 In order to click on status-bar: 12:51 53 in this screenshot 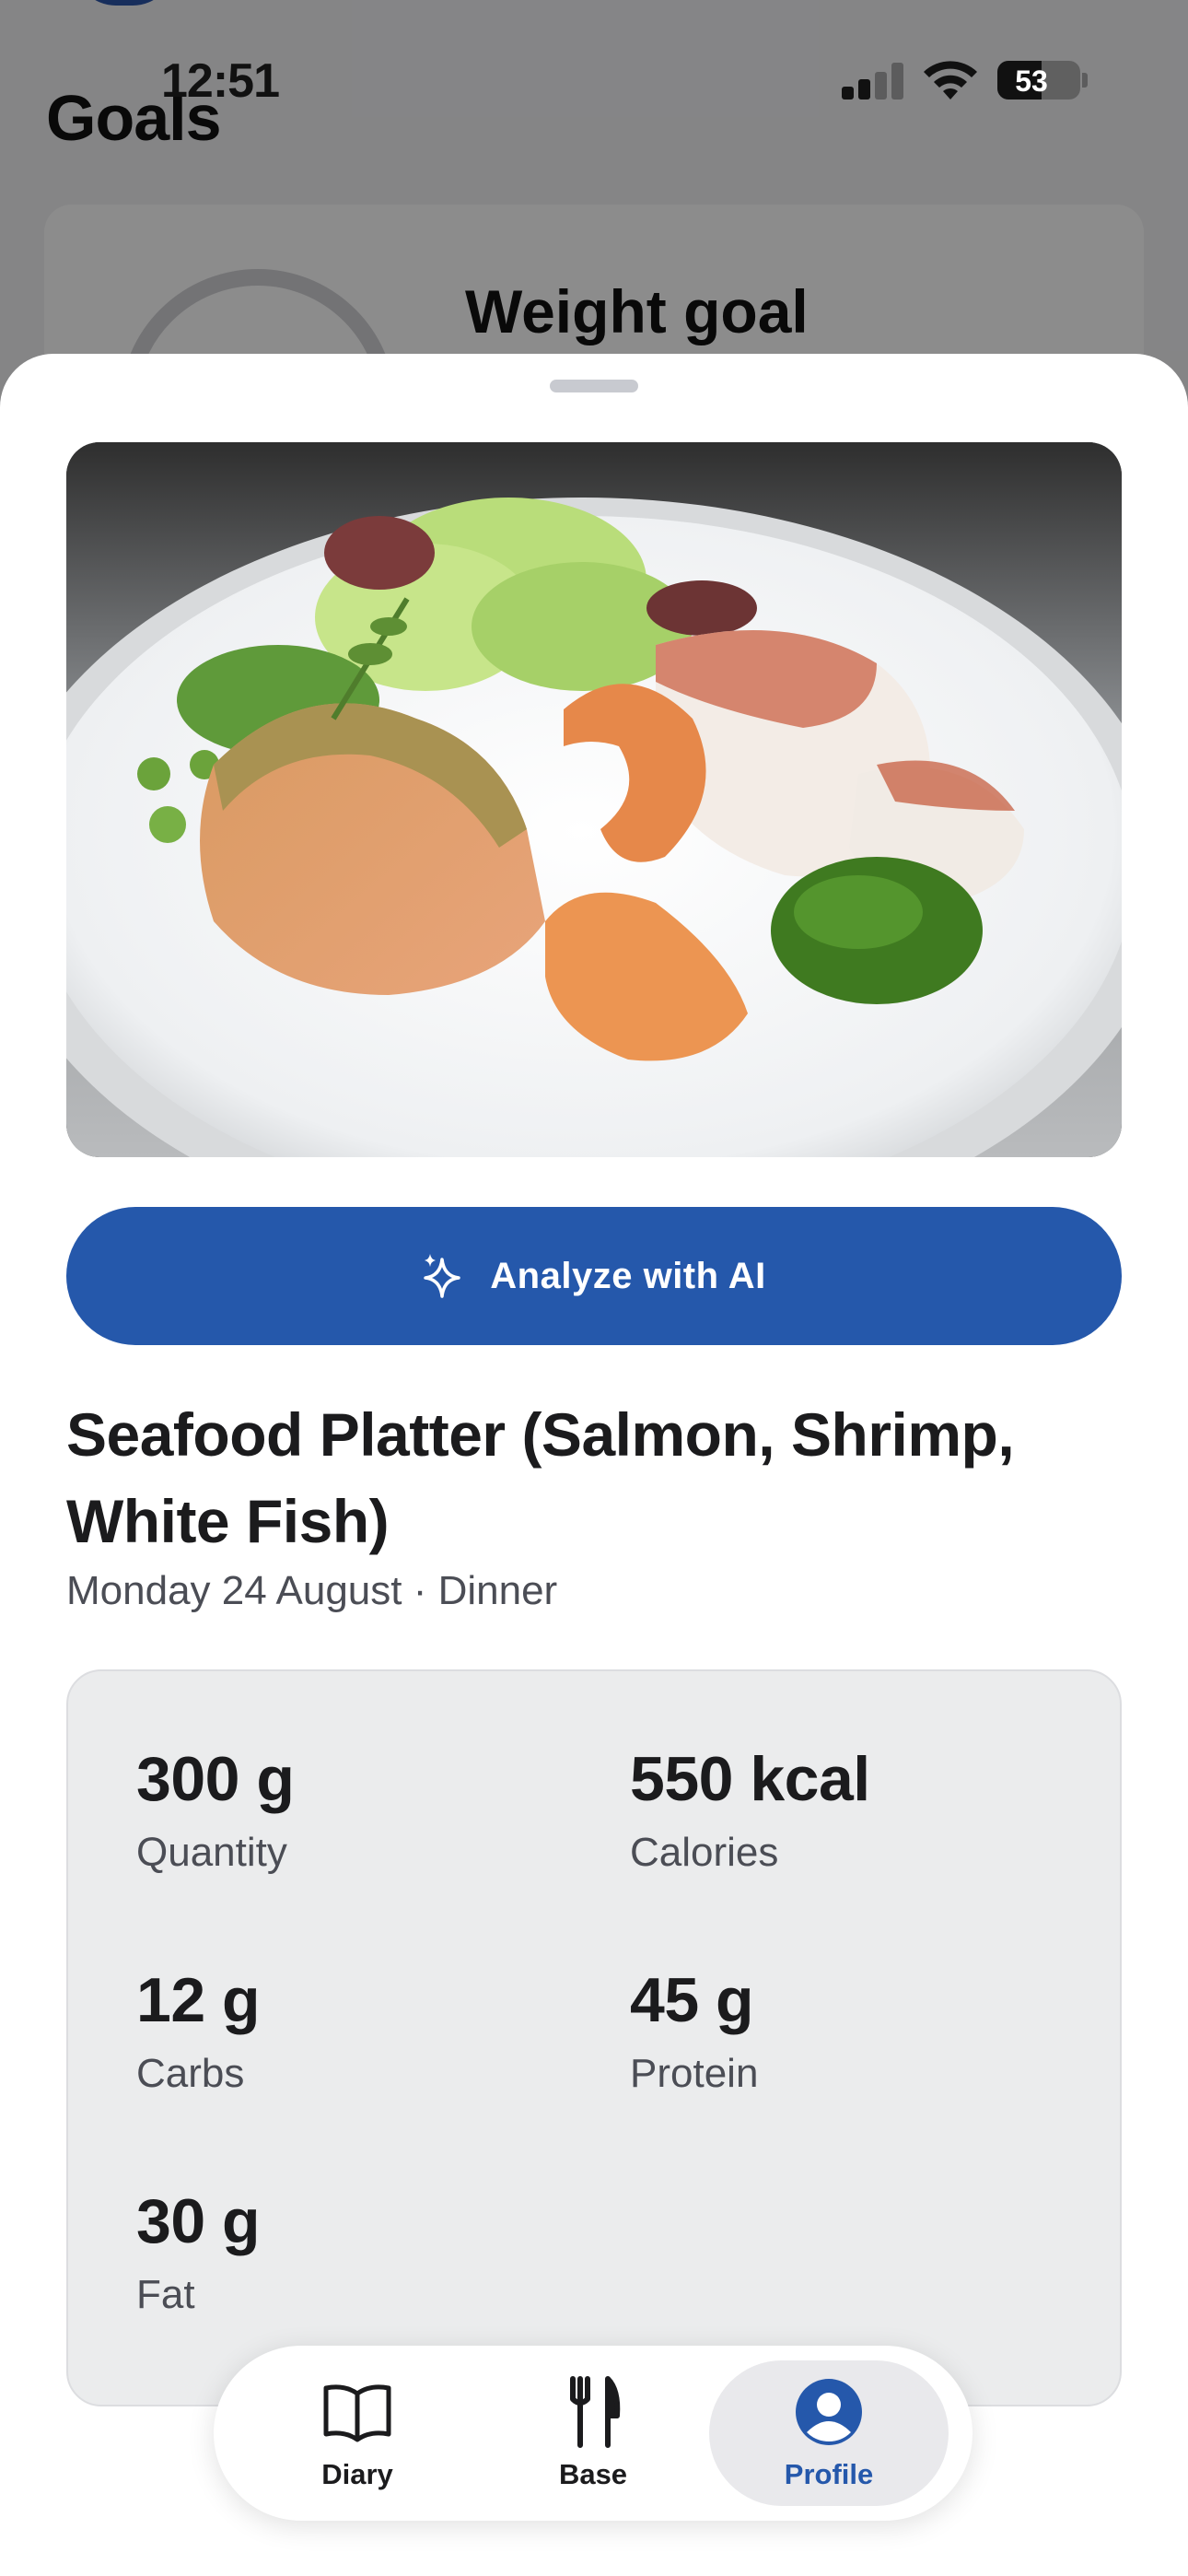, I will do `click(594, 78)`.